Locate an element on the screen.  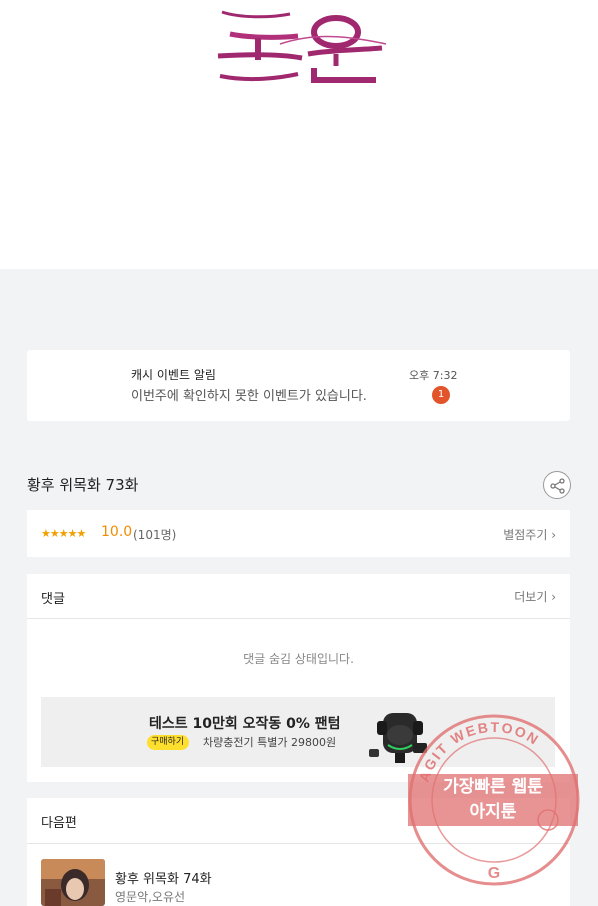
rating-score: 10.0 is located at coordinates (117, 532).